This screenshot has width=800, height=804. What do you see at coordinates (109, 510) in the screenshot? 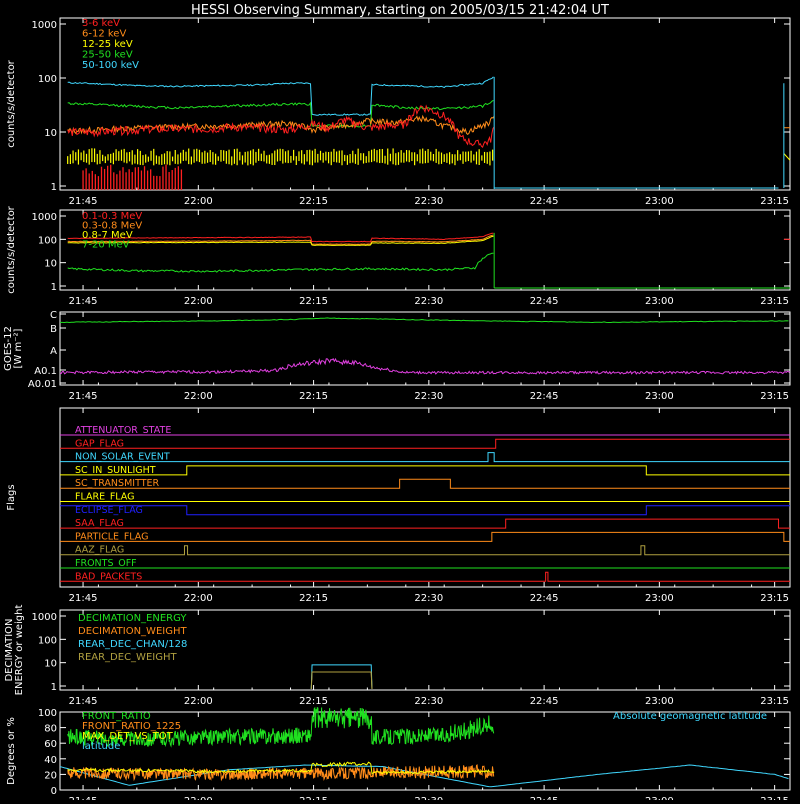
I see `flag-label: ECLIPSE_FLAG` at bounding box center [109, 510].